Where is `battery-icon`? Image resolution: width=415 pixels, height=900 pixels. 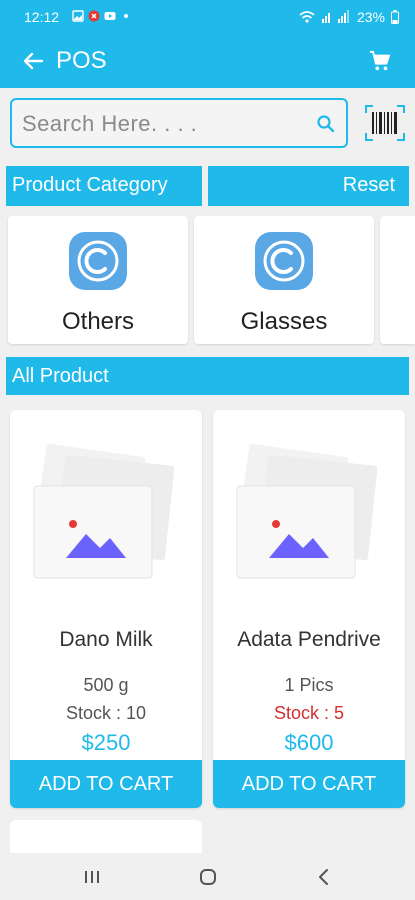 battery-icon is located at coordinates (395, 17).